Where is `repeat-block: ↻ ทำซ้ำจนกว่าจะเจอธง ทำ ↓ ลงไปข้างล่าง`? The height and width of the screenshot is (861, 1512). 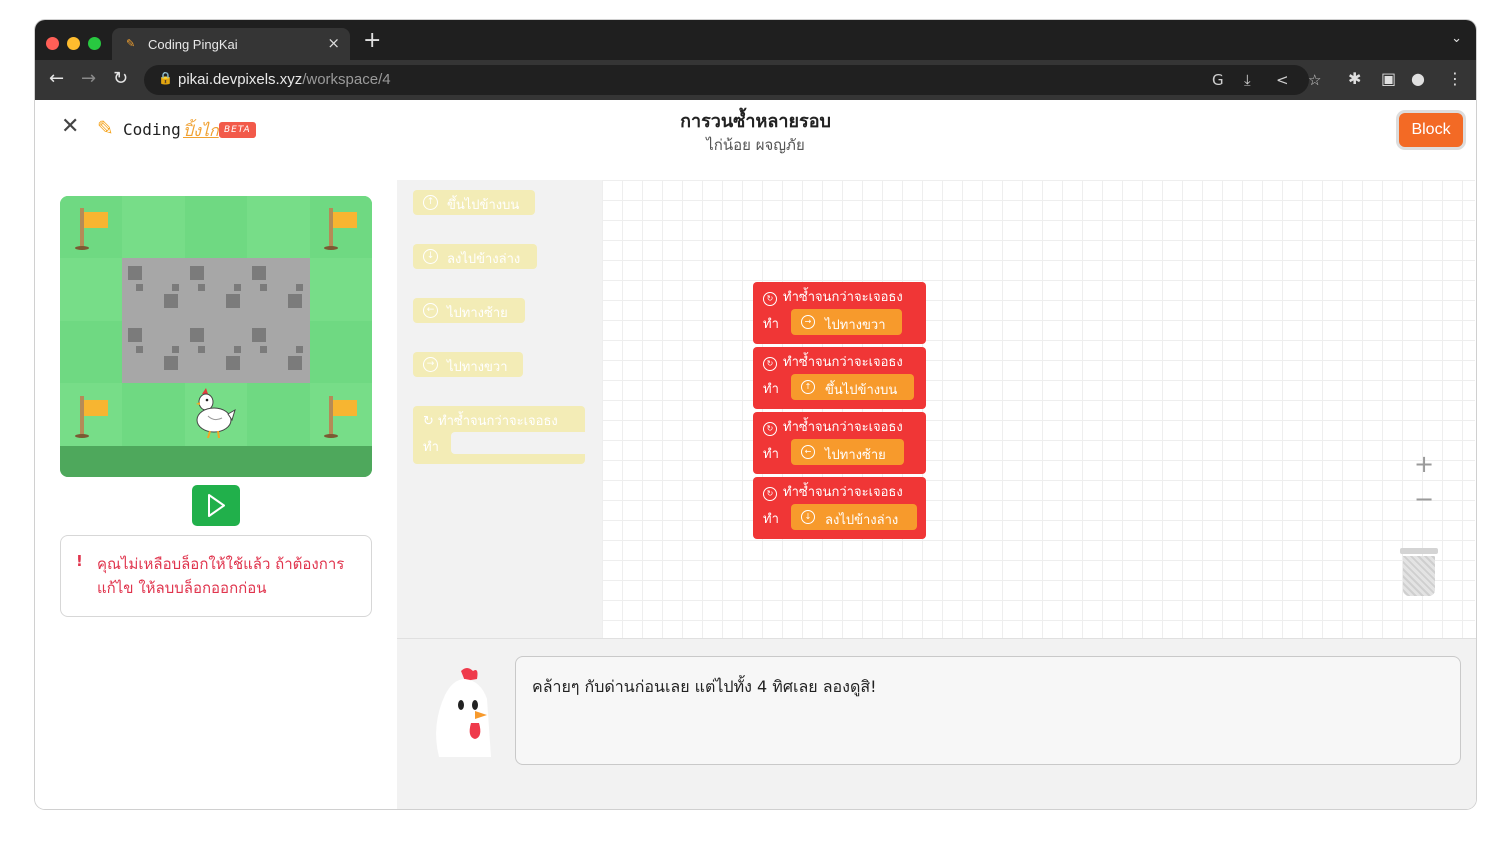
repeat-block: ↻ ทำซ้ำจนกว่าจะเจอธง ทำ ↓ ลงไปข้างล่าง is located at coordinates (839, 508).